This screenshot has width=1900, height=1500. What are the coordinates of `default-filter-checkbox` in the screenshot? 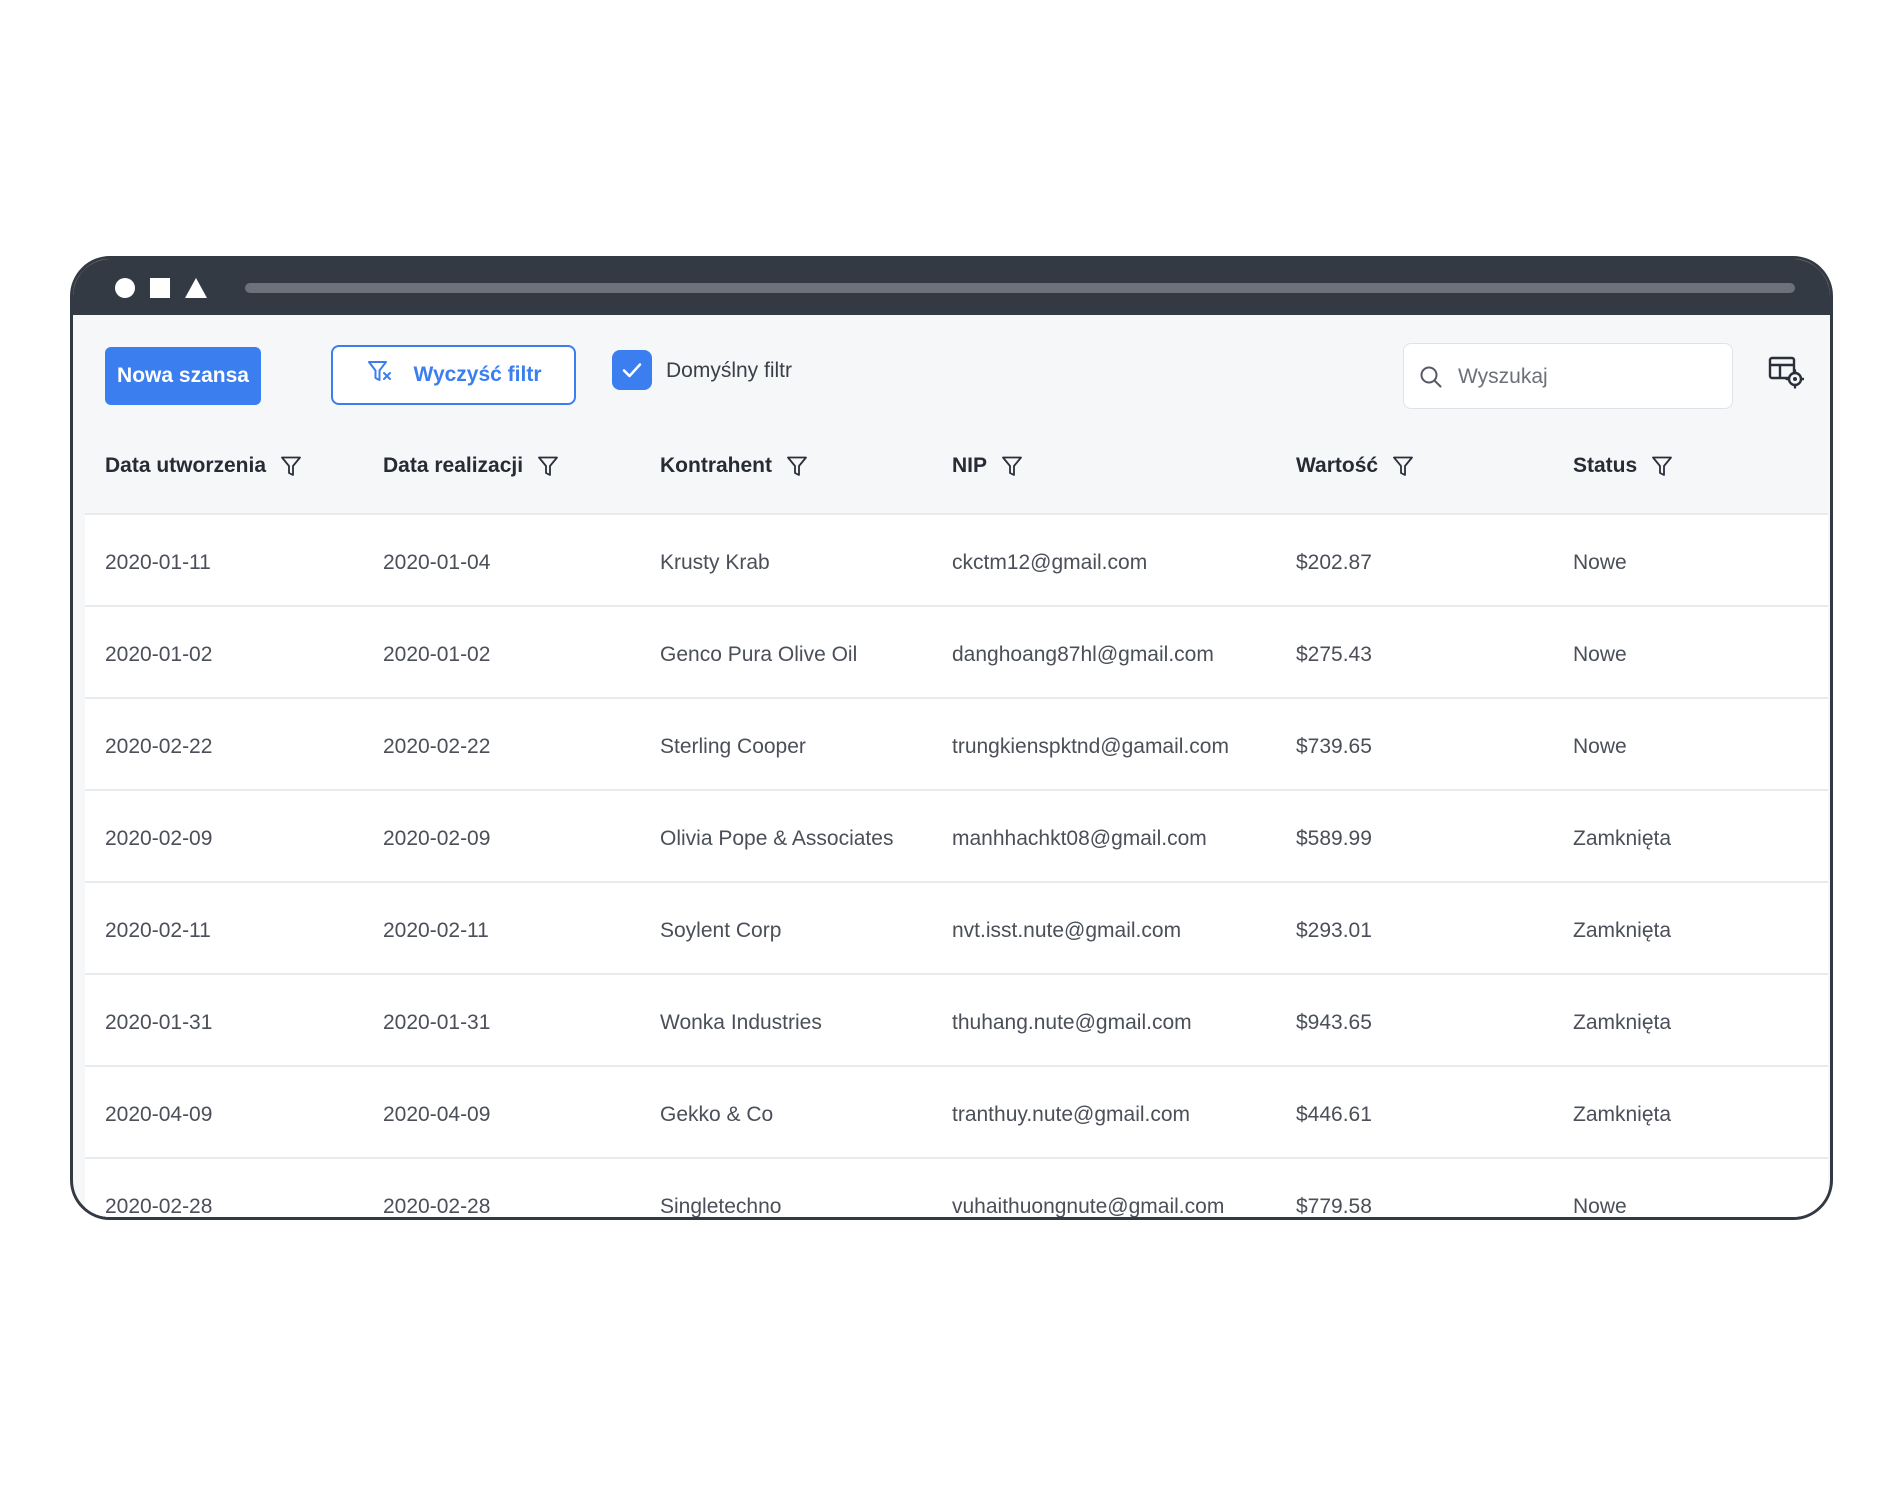 It's located at (632, 370).